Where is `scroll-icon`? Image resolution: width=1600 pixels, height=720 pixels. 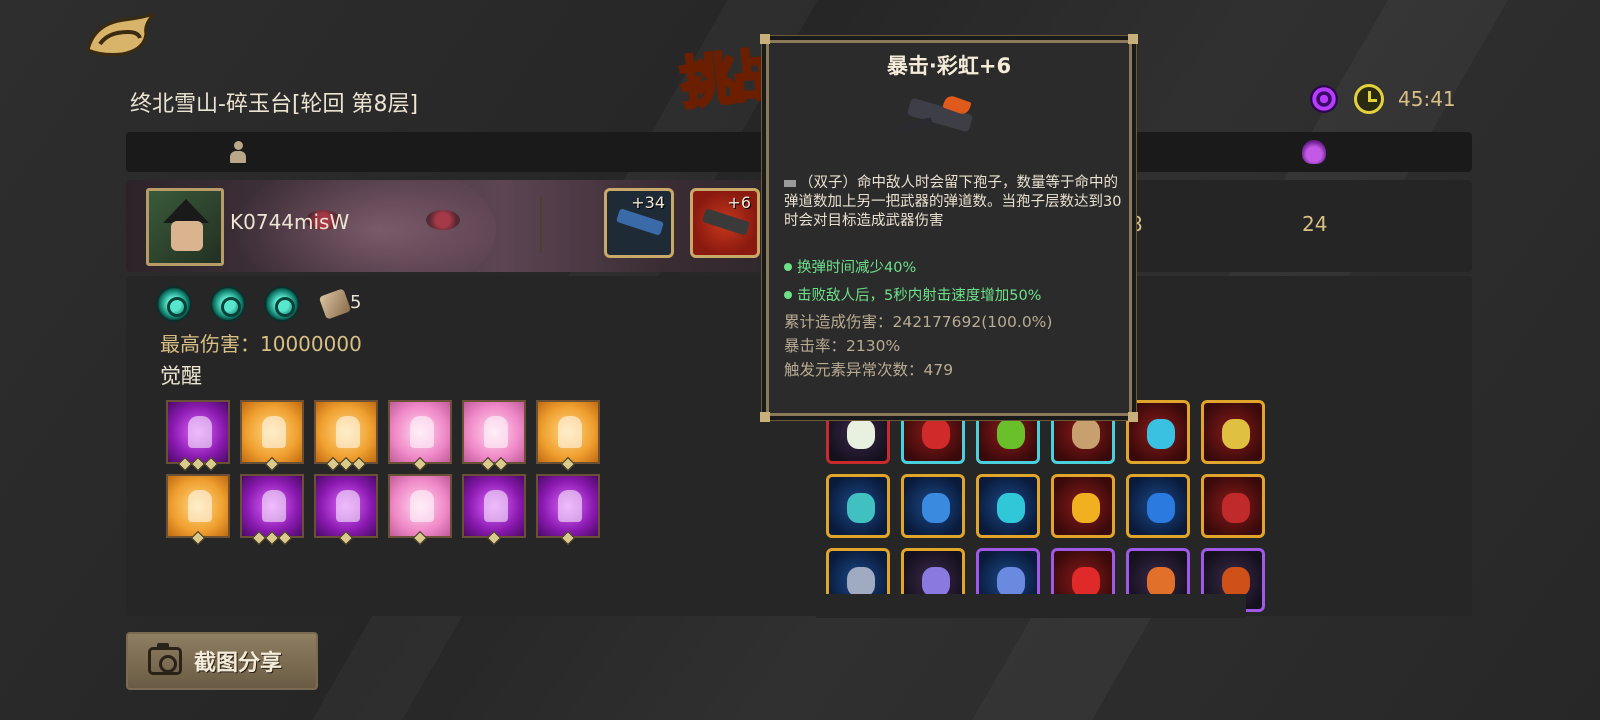
scroll-icon is located at coordinates (335, 304).